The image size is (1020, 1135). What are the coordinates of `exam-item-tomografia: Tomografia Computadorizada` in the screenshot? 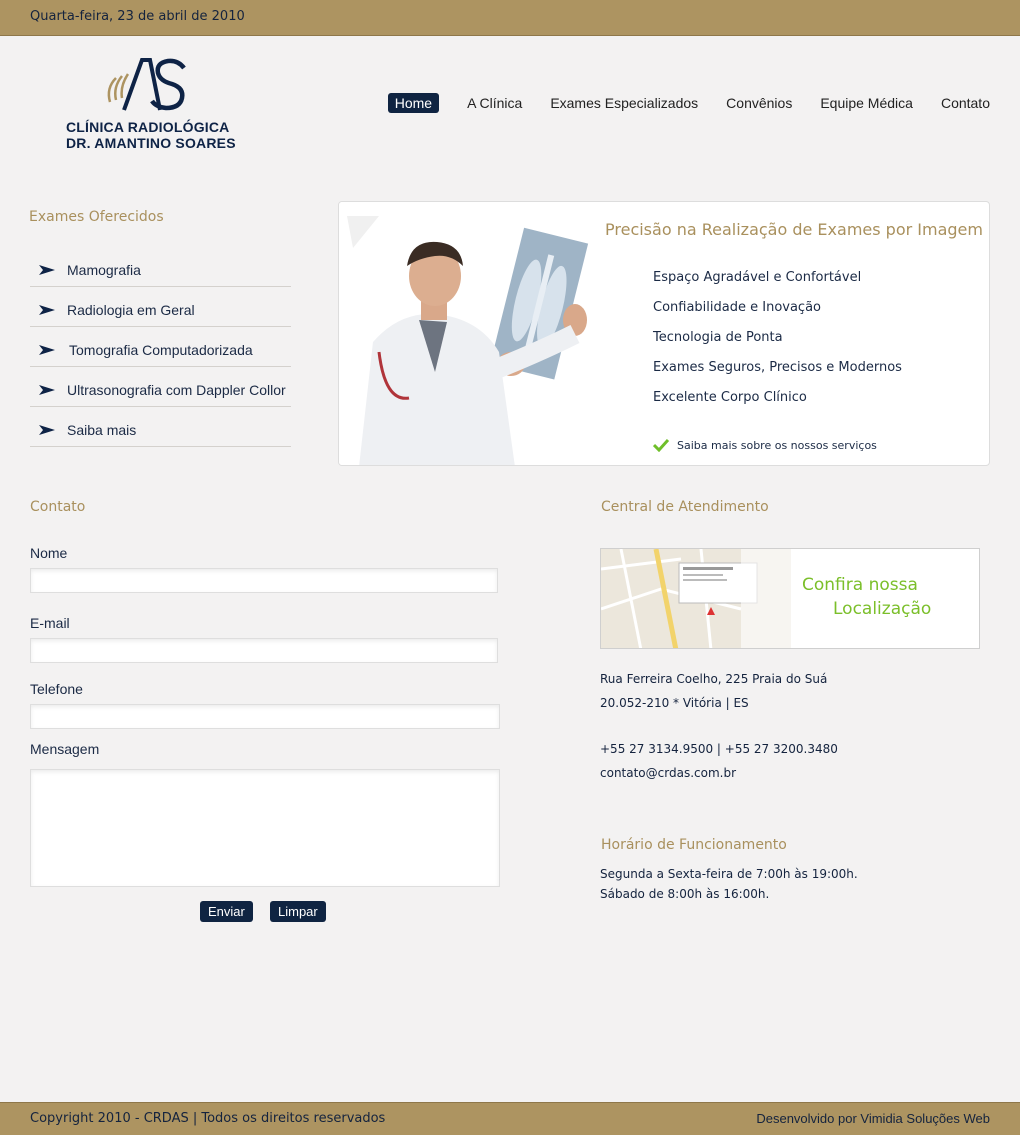 It's located at (160, 347).